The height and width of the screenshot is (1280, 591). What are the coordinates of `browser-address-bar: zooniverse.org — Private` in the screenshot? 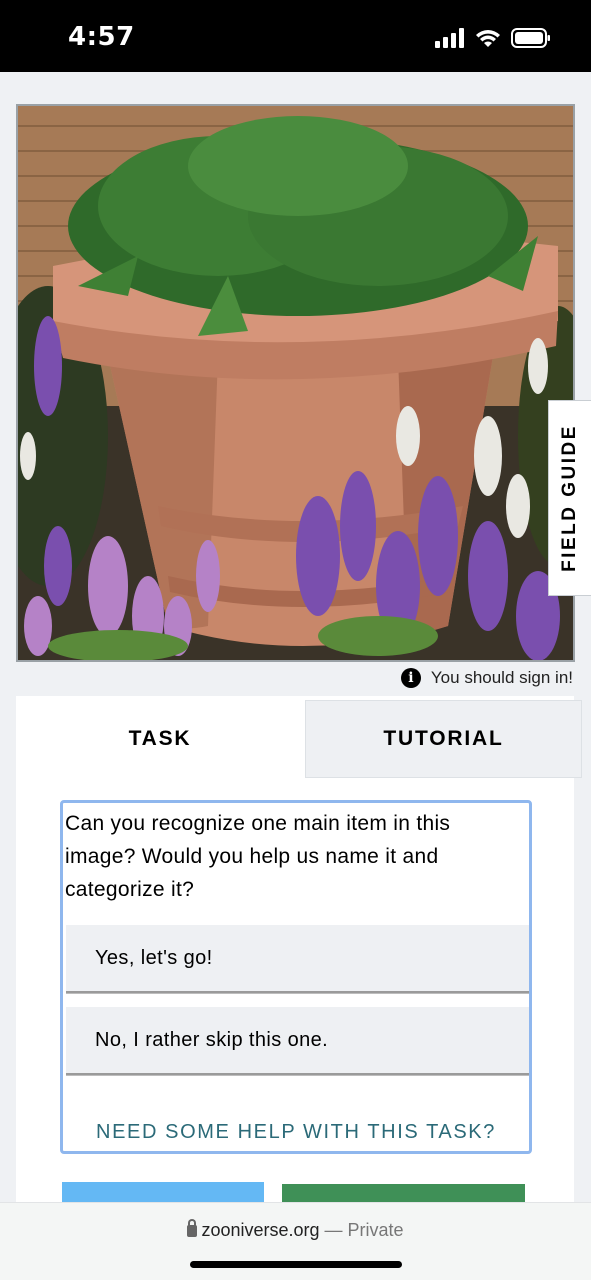 It's located at (295, 1241).